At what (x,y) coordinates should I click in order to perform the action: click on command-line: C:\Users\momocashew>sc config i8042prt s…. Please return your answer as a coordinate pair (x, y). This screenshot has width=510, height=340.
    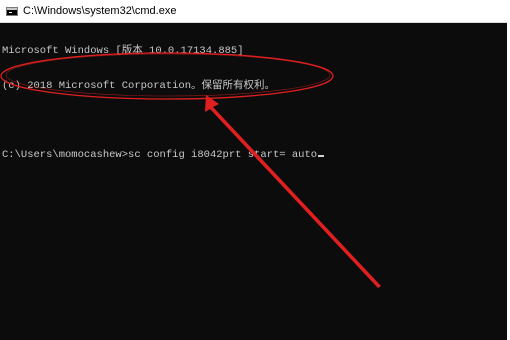
    Looking at the image, I should click on (254, 155).